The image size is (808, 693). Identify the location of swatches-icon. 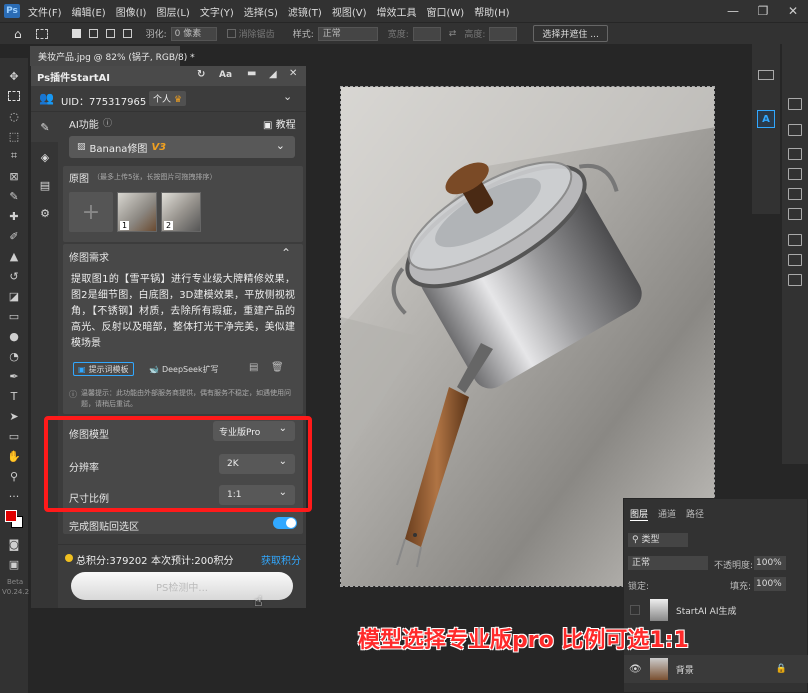
(795, 174).